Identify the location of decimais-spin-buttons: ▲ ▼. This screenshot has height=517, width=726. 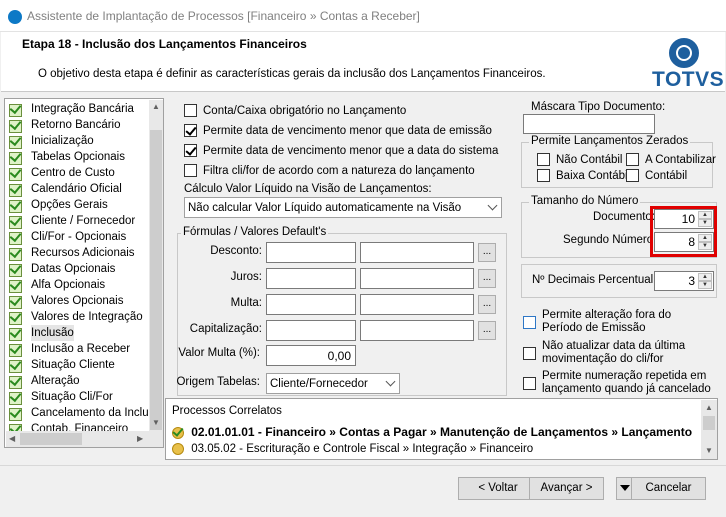
(705, 281).